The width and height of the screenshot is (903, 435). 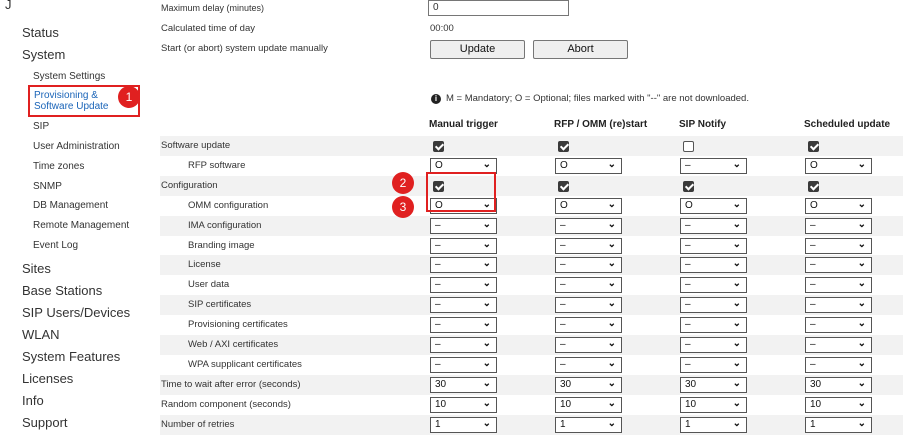 I want to click on update-button: Update, so click(x=477, y=49).